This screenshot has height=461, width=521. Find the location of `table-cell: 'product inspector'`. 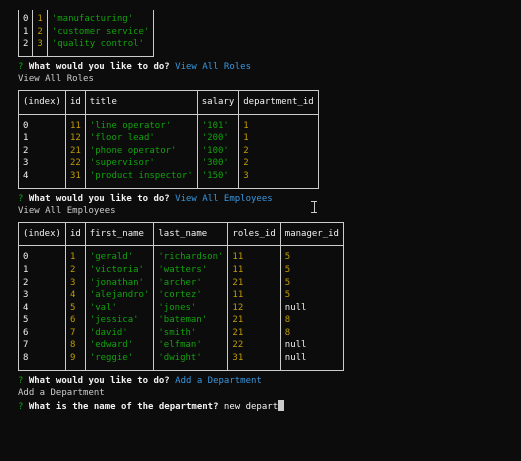

table-cell: 'product inspector' is located at coordinates (141, 179).